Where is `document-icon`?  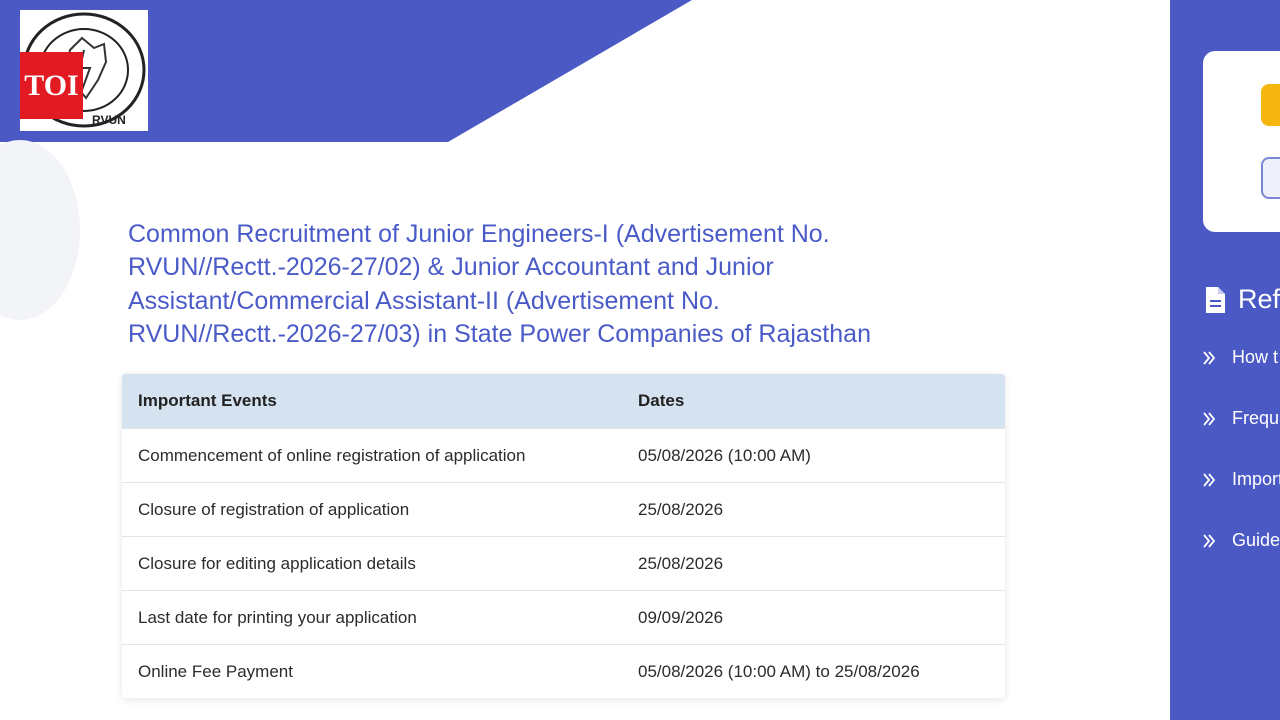 document-icon is located at coordinates (1215, 299).